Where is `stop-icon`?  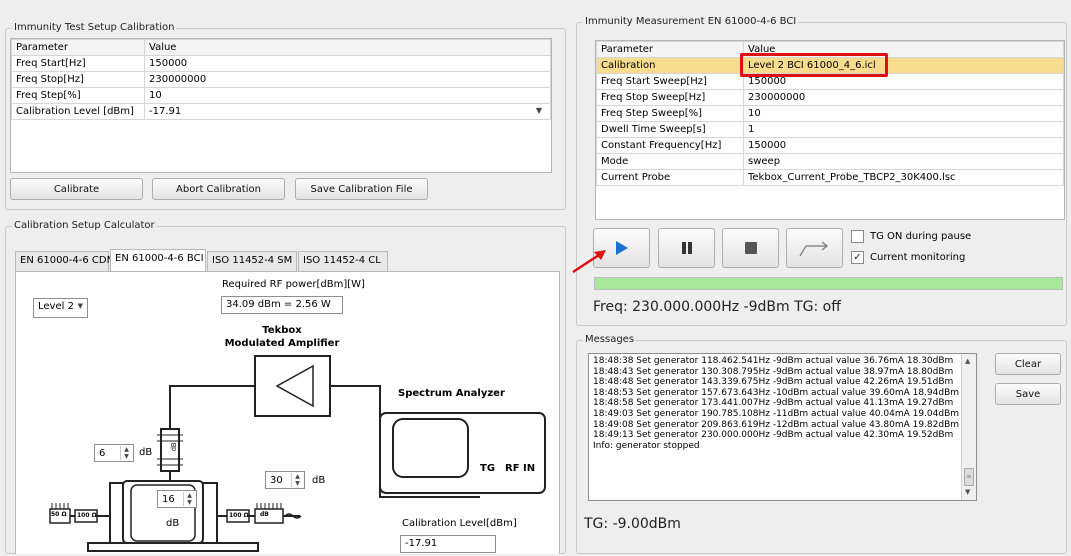 stop-icon is located at coordinates (750, 248).